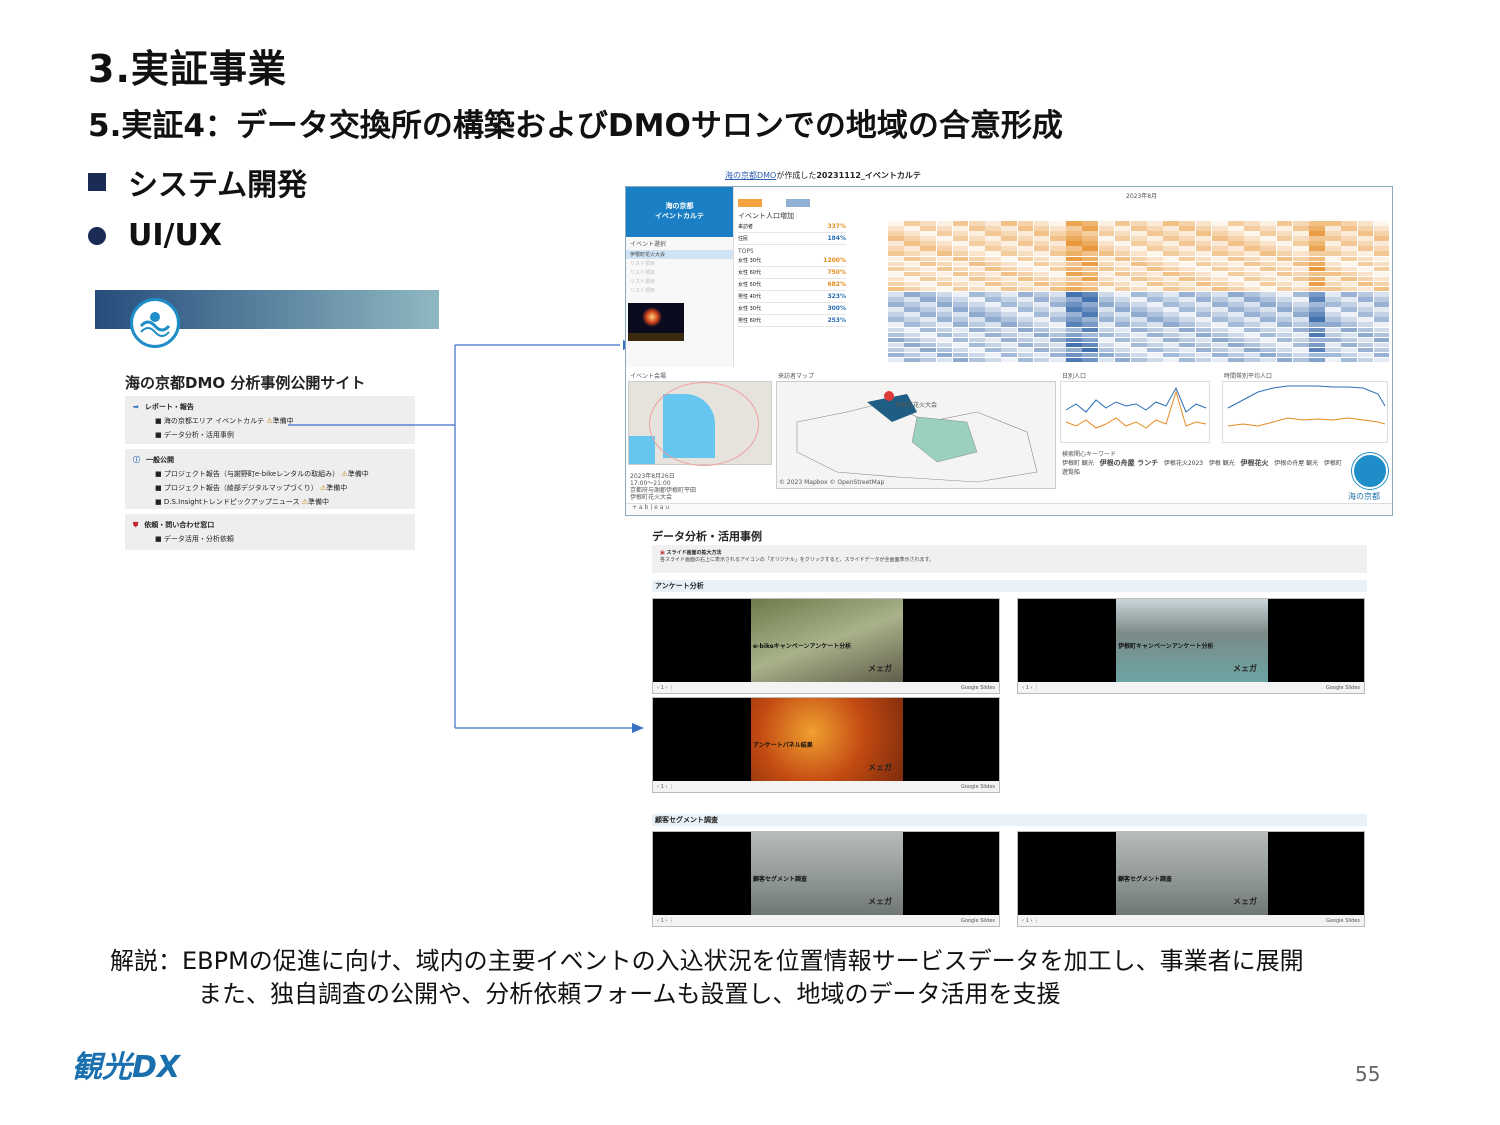 Image resolution: width=1500 pixels, height=1125 pixels. What do you see at coordinates (826, 745) in the screenshot?
I see `slide-embed: アンケートパネル結果 メェガ ‹ 1 › ⋮ Google Slides` at bounding box center [826, 745].